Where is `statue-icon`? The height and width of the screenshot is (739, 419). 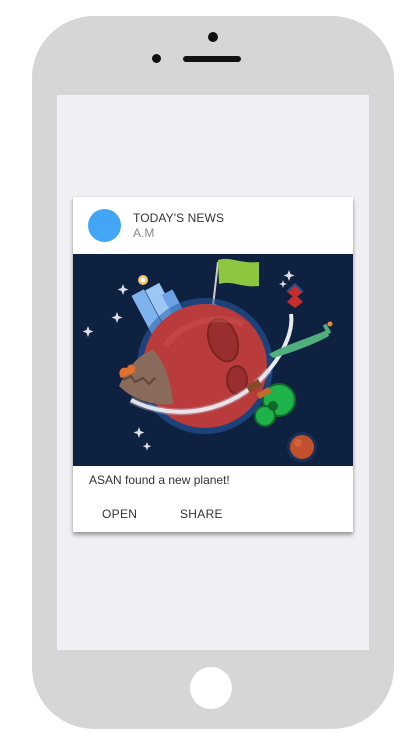
statue-icon is located at coordinates (301, 339).